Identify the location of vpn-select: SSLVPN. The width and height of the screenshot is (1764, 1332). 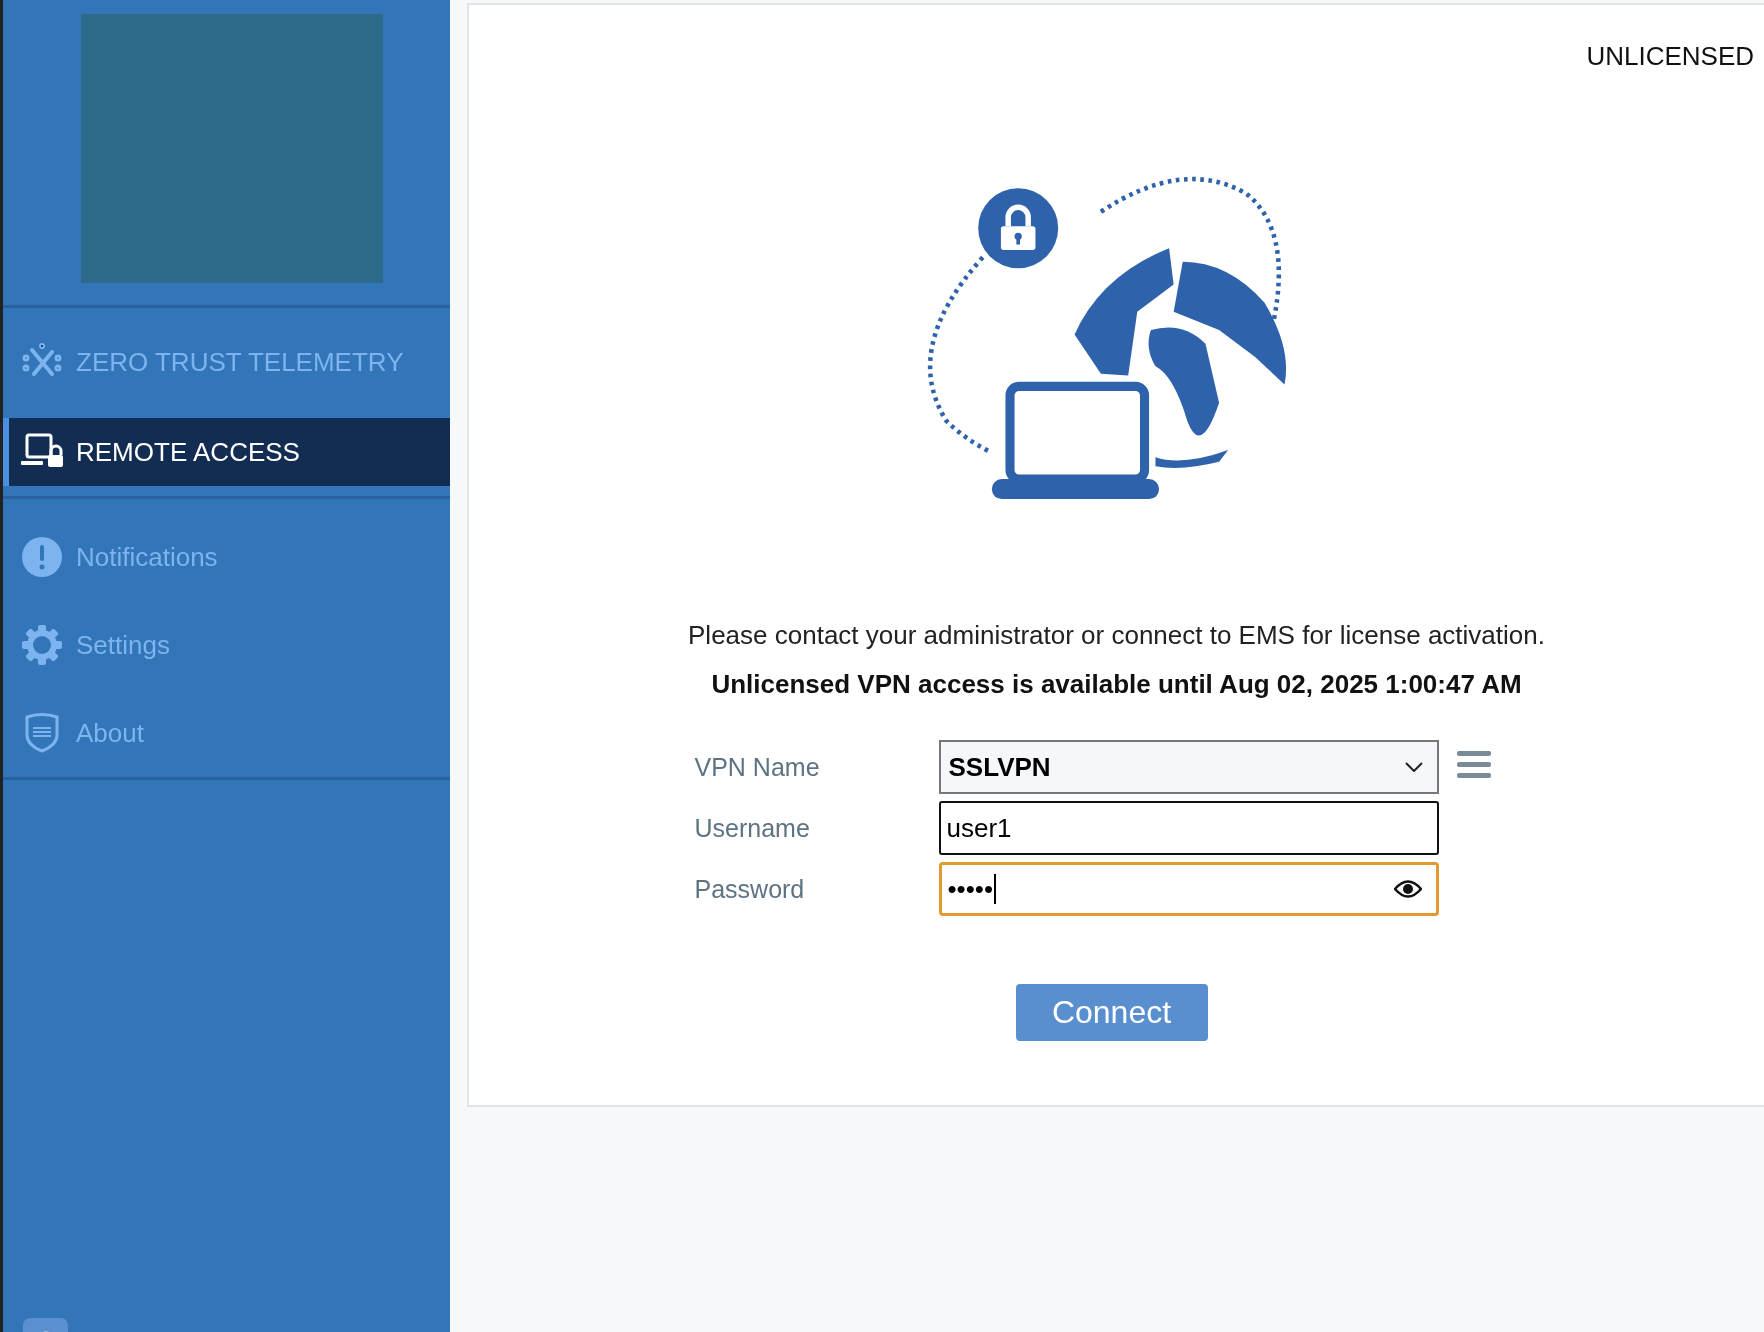
(1188, 767).